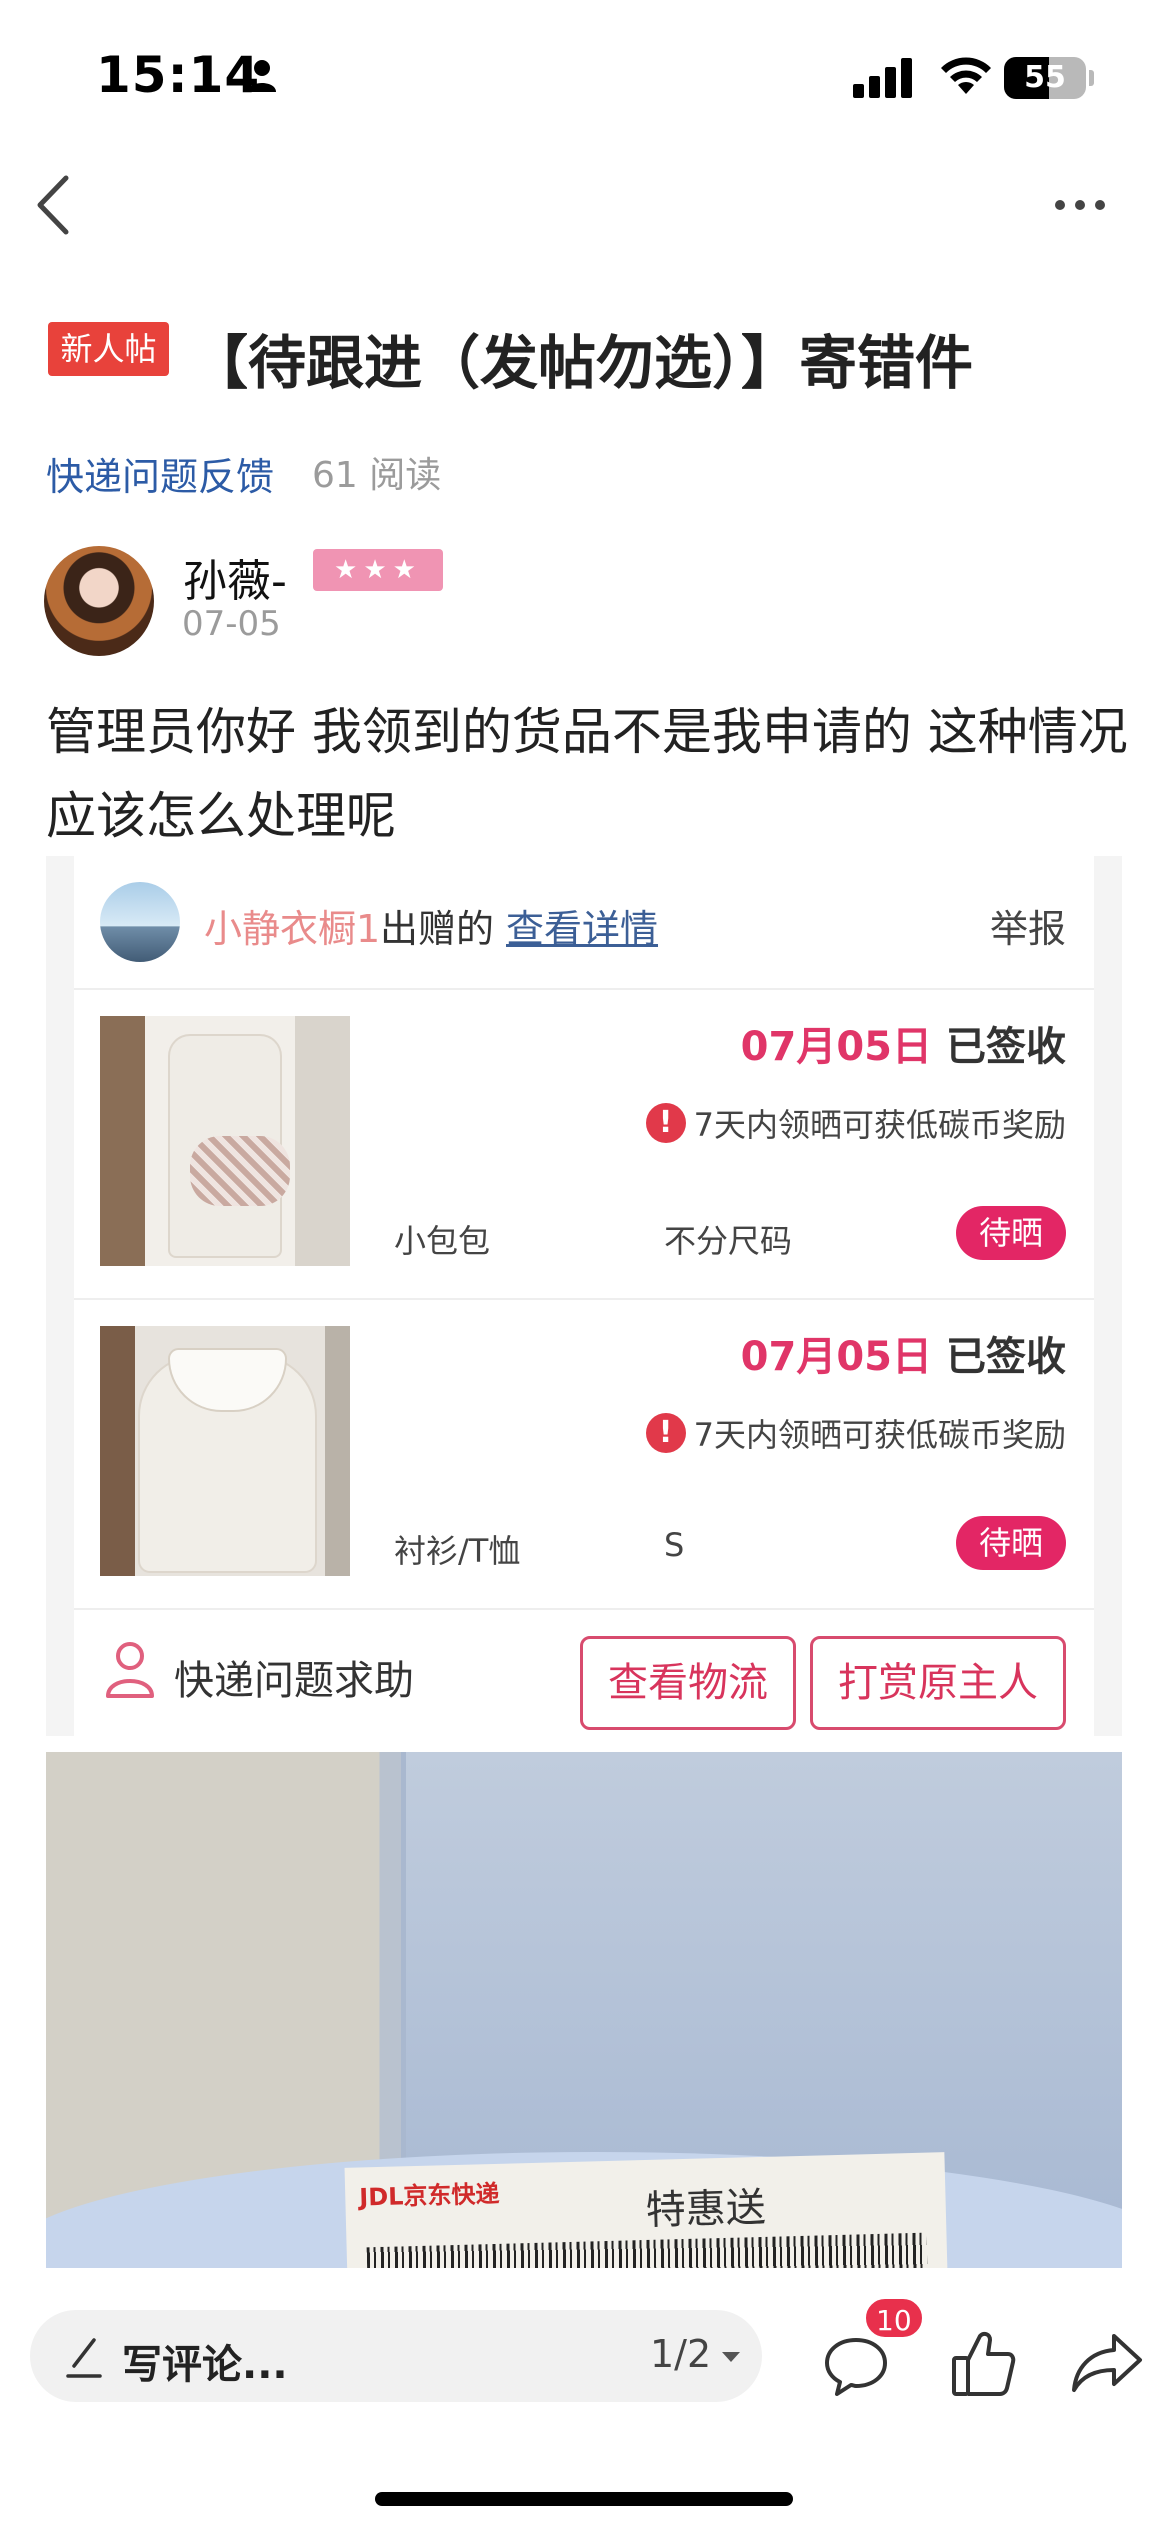 The width and height of the screenshot is (1170, 2532). I want to click on report-link: 举报, so click(1028, 925).